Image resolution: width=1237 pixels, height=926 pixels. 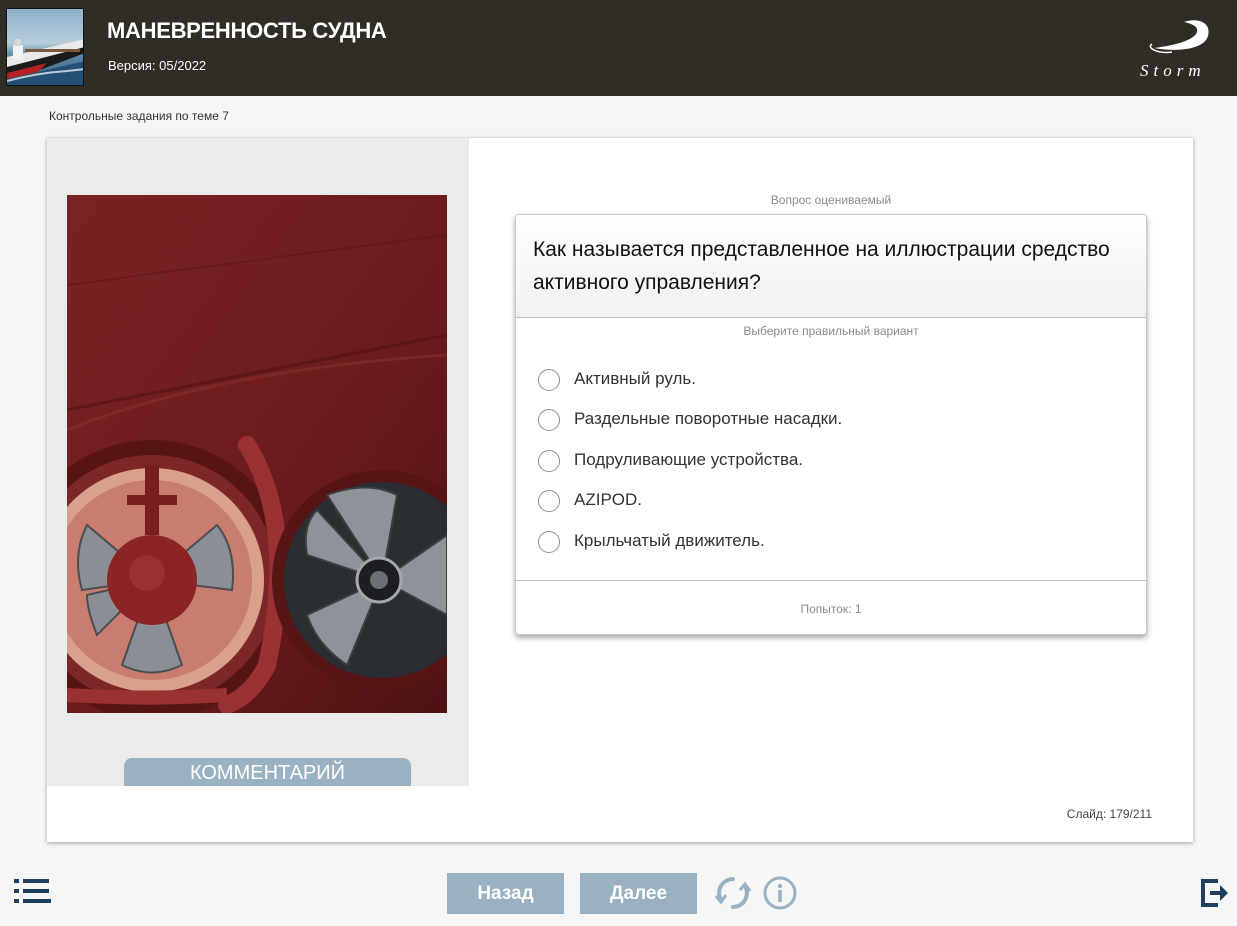 I want to click on comment-button: КОММЕНТАРИЙ, so click(x=267, y=772).